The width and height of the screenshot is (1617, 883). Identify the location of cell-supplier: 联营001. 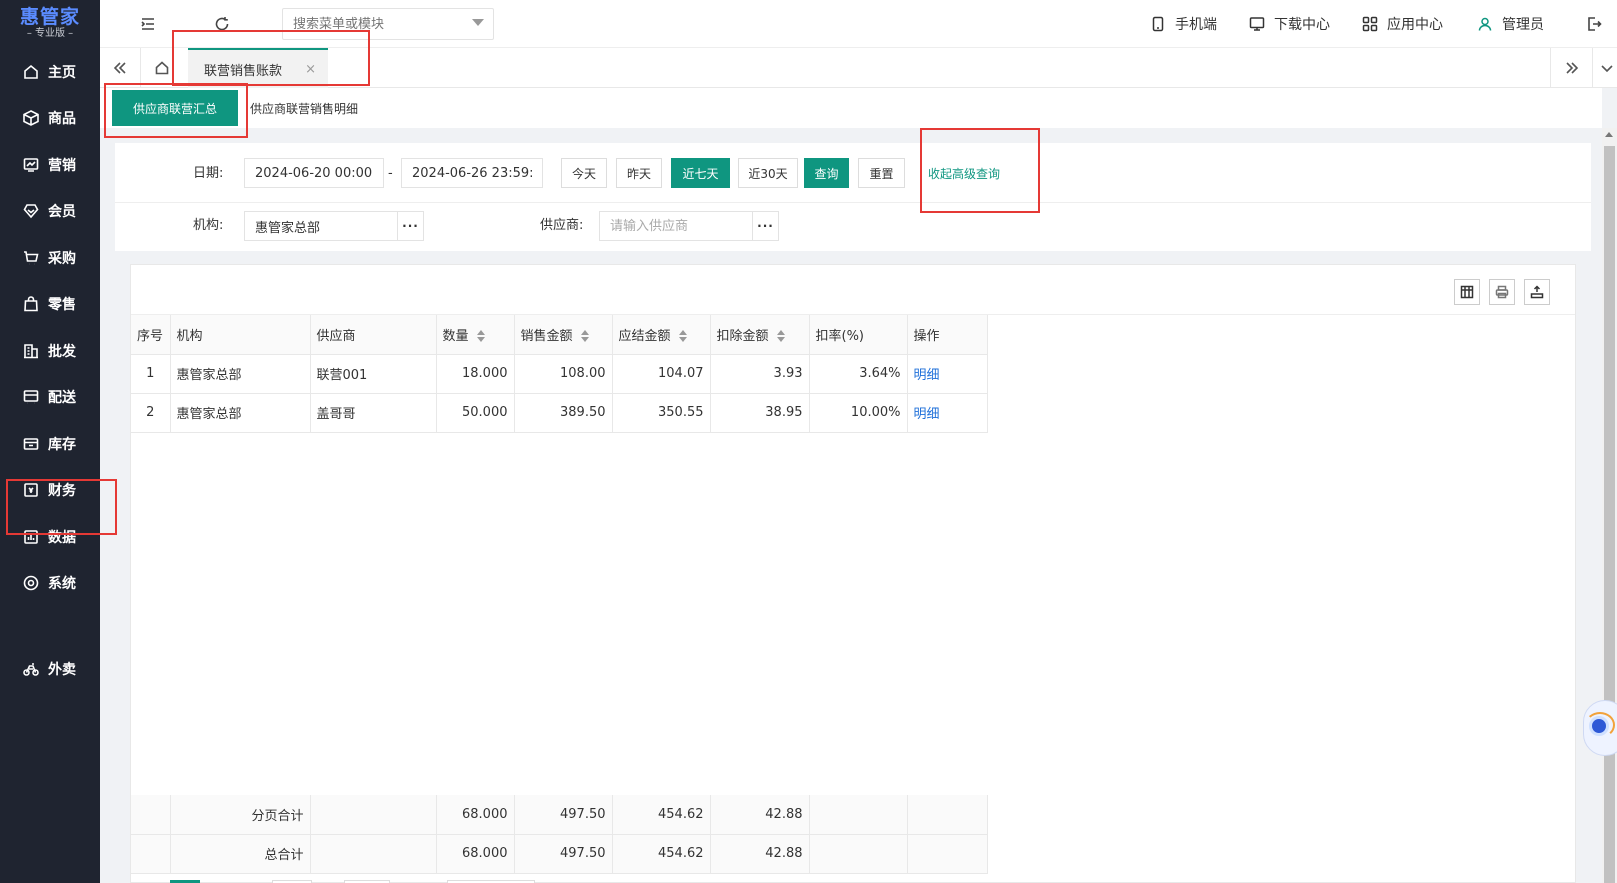
(373, 374).